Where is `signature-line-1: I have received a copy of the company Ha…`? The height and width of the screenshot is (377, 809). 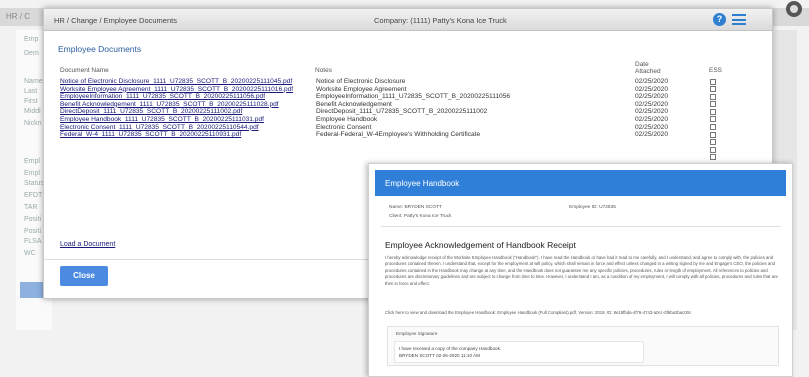
signature-line-1: I have received a copy of the company Ha… is located at coordinates (450, 348).